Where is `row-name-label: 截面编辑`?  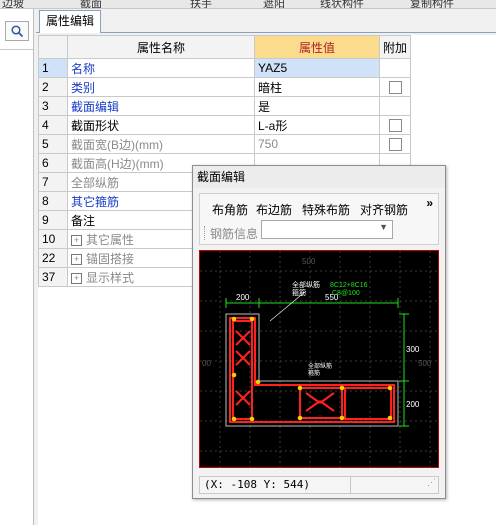 row-name-label: 截面编辑 is located at coordinates (95, 106).